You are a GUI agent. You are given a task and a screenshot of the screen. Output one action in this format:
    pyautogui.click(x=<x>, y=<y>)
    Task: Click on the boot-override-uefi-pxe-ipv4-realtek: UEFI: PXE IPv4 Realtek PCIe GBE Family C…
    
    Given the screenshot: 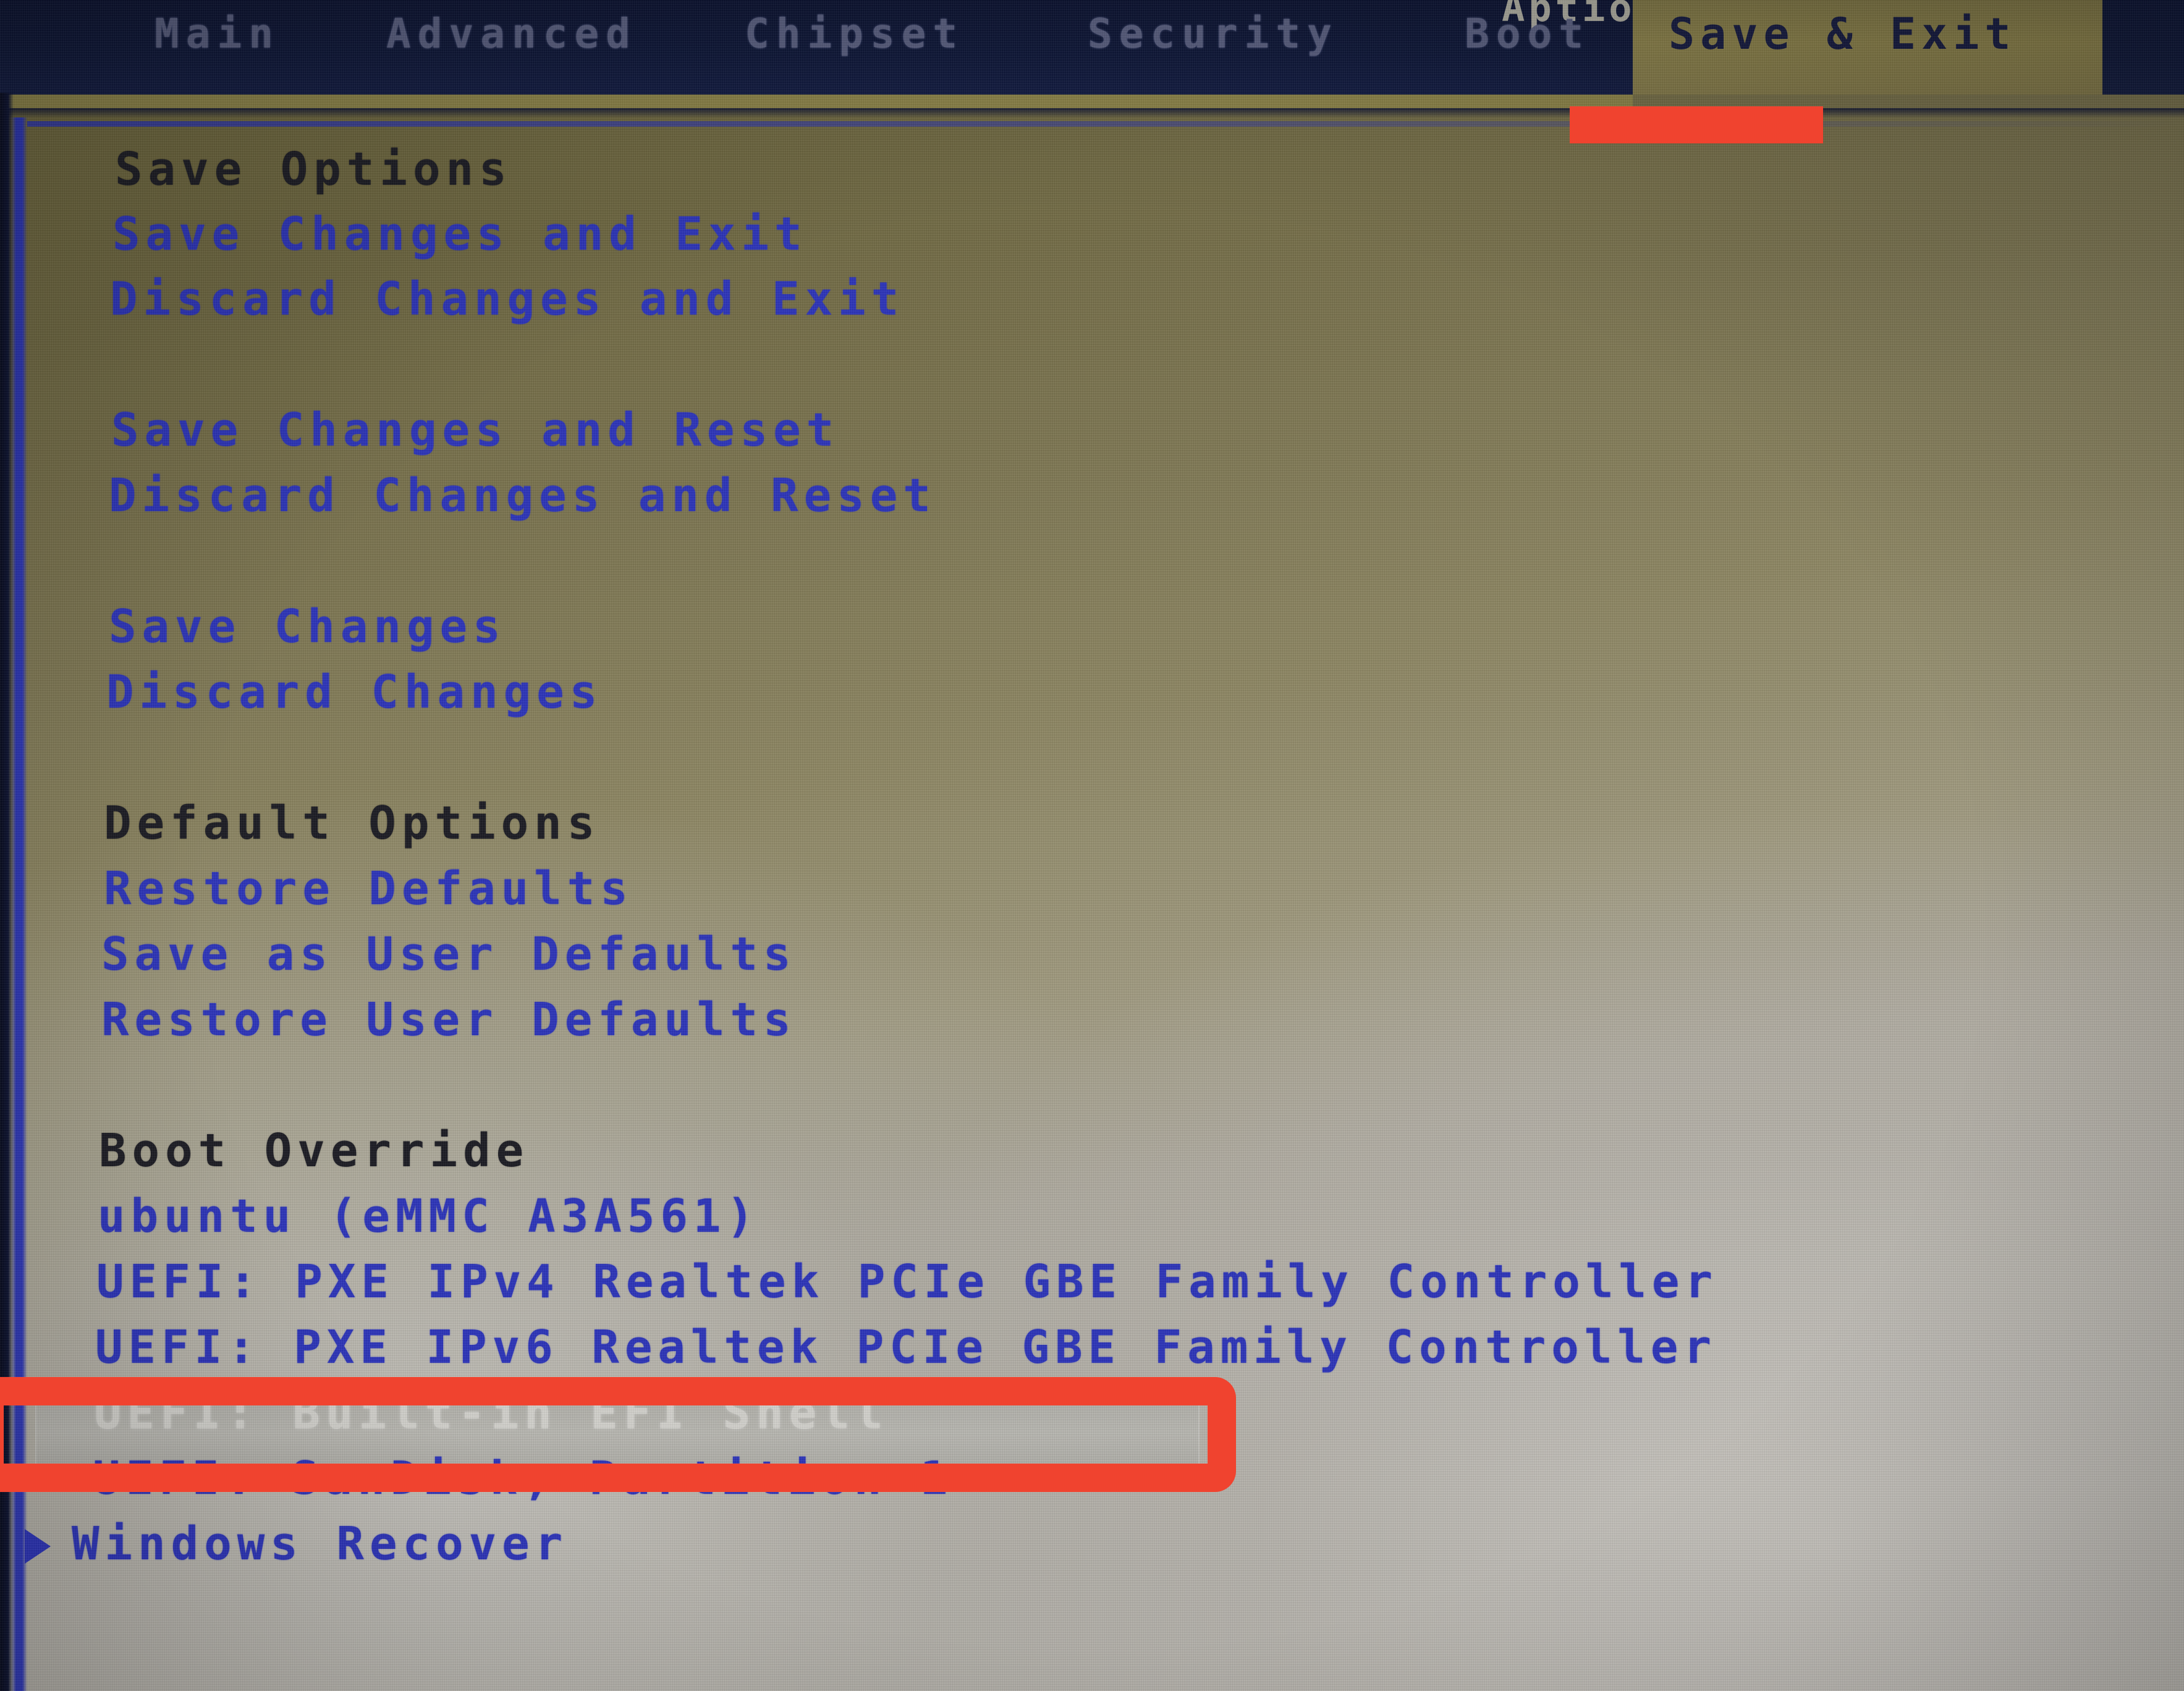 What is the action you would take?
    pyautogui.click(x=907, y=1282)
    